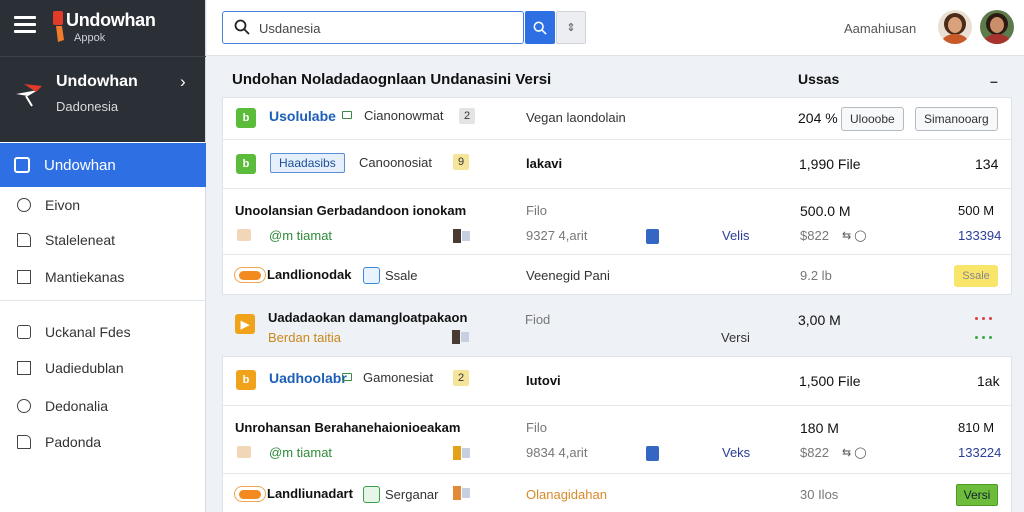 The width and height of the screenshot is (1024, 512). I want to click on search-icon, so click(540, 28).